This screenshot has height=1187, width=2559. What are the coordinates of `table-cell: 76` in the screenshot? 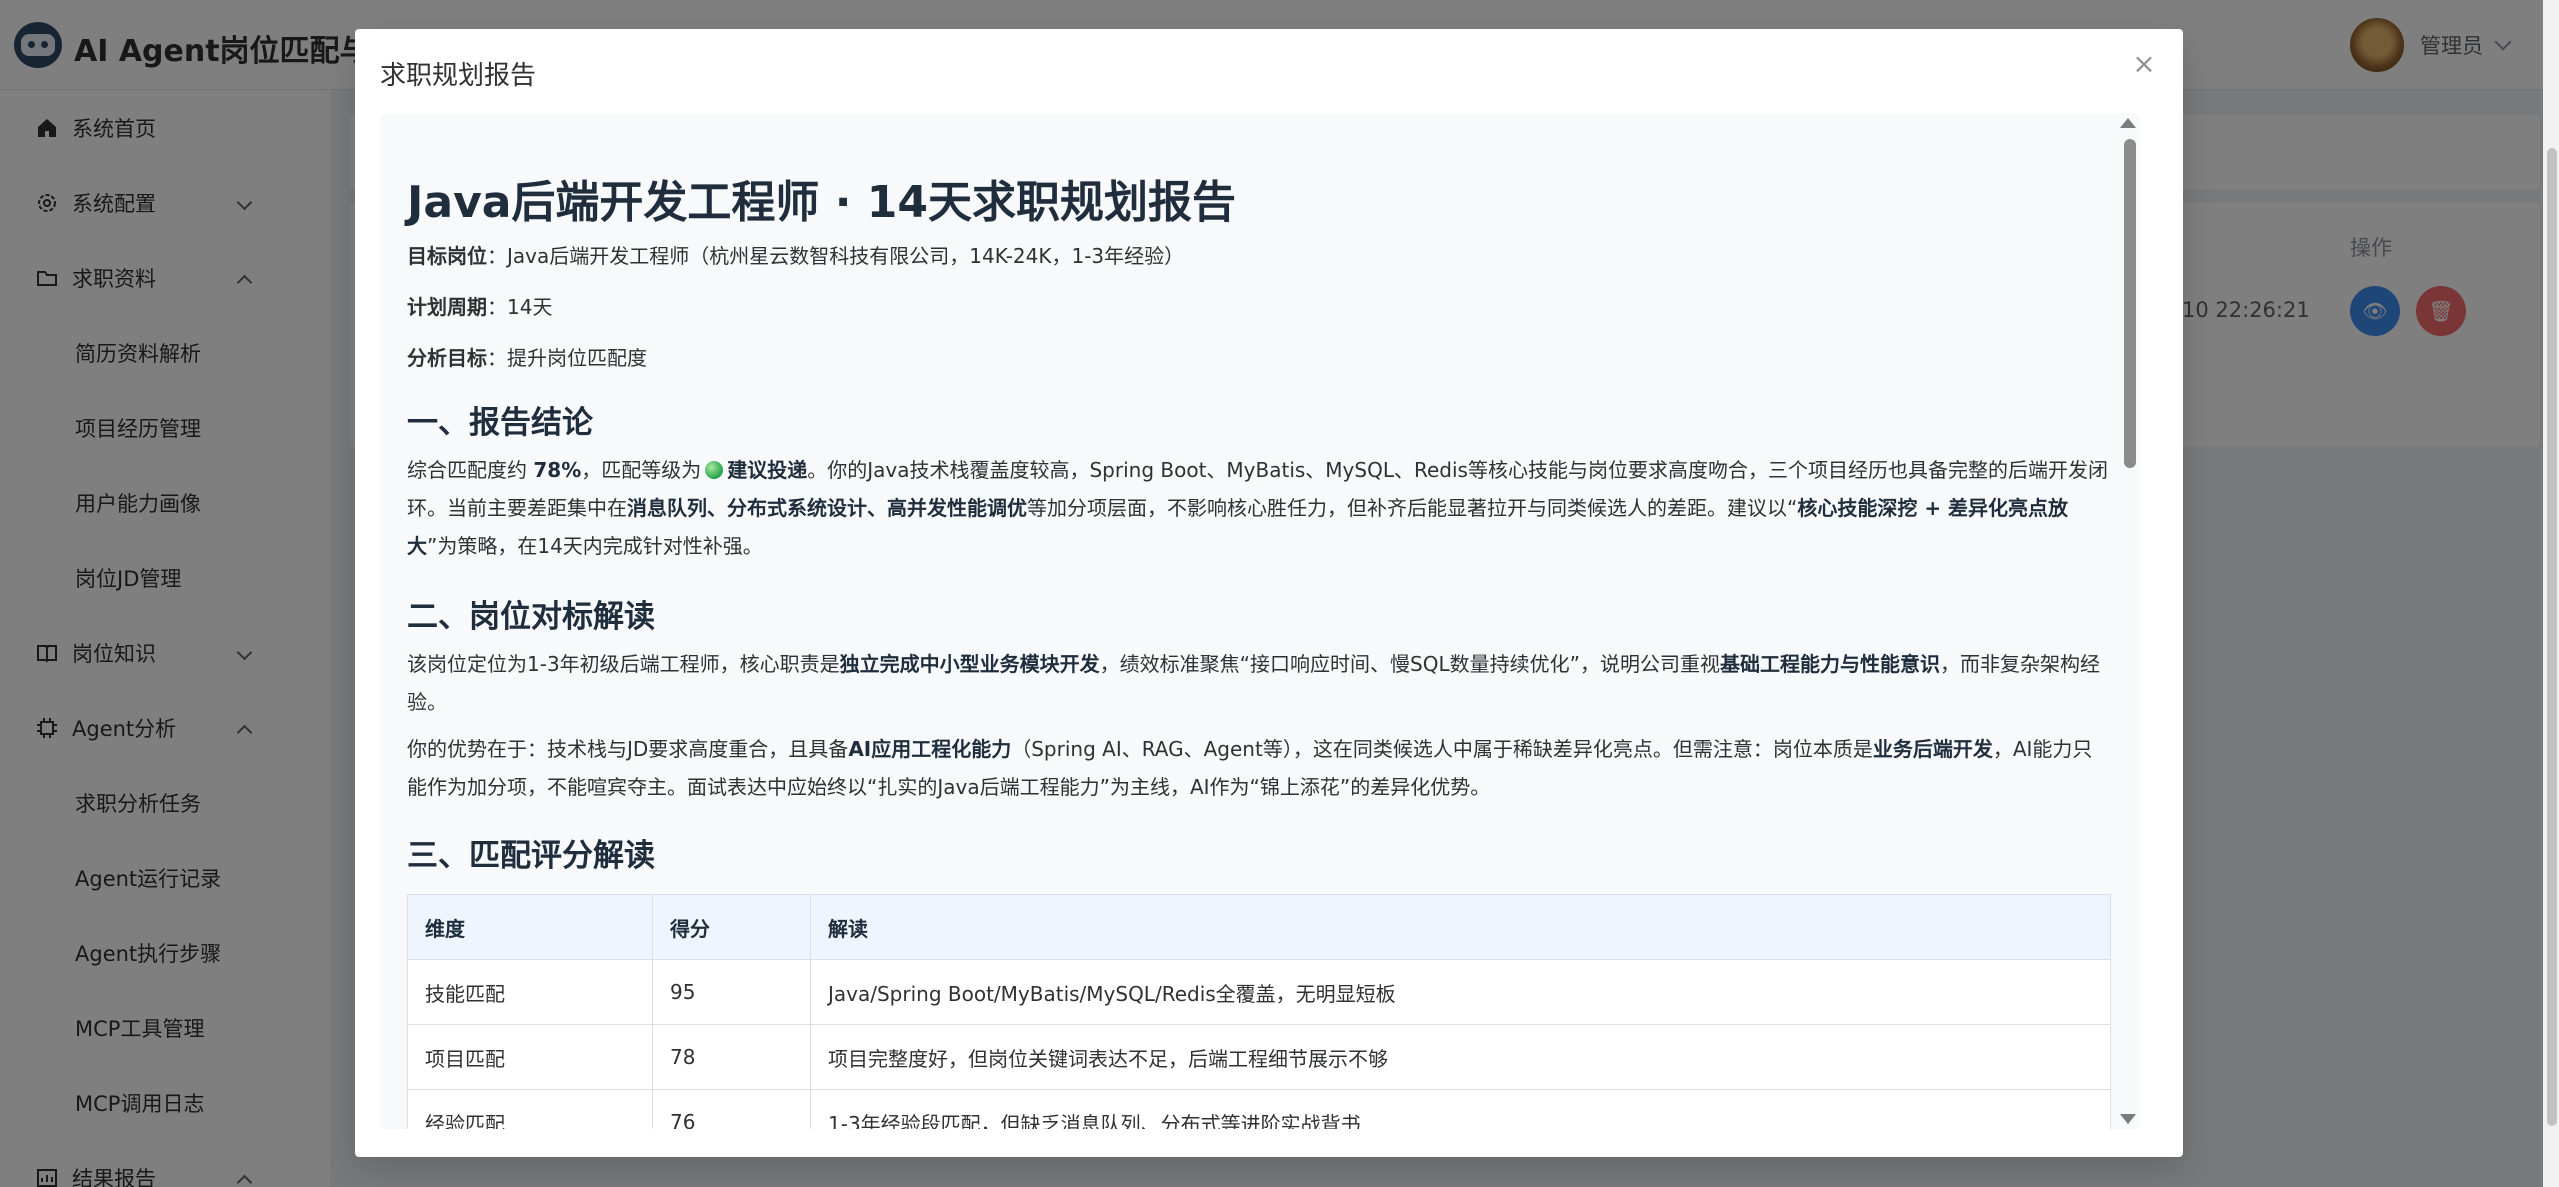 It's located at (731, 1109).